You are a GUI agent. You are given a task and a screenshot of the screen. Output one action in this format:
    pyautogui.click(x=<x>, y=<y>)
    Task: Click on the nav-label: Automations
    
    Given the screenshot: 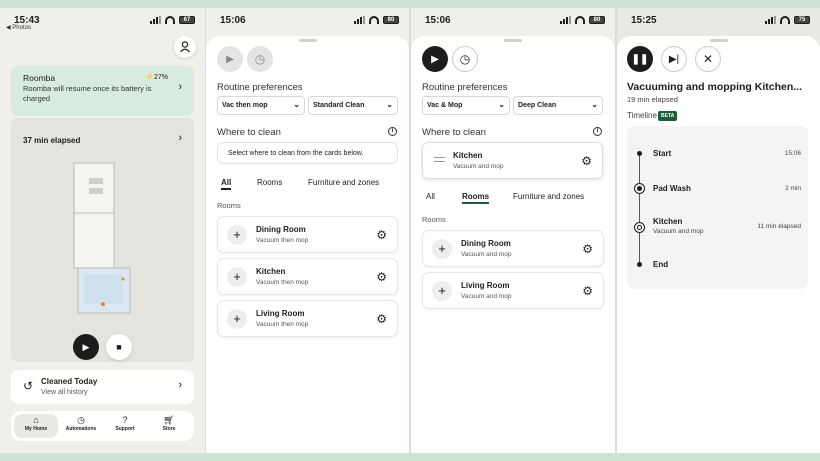 What is the action you would take?
    pyautogui.click(x=81, y=429)
    